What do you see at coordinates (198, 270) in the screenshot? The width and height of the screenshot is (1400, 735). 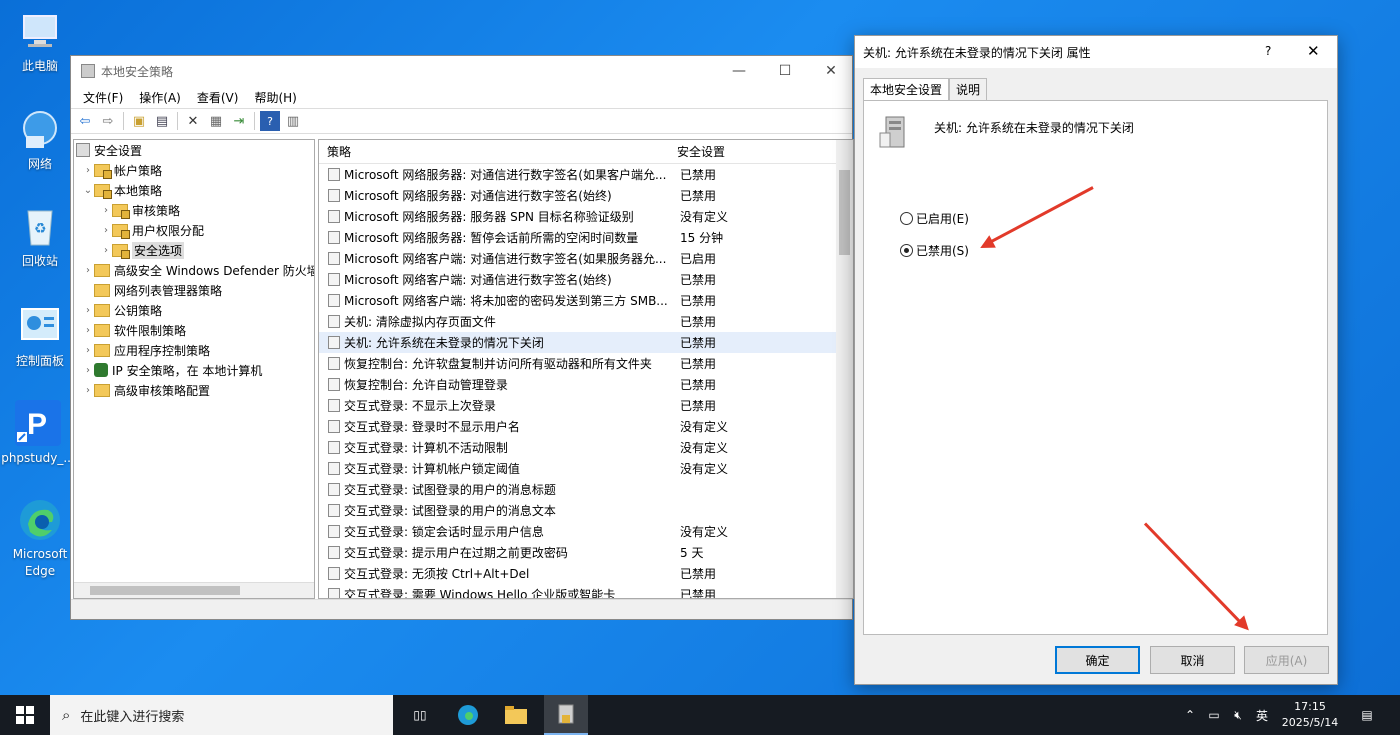 I see `tree-item-defender-firewall: › 高级安全 Windows Defender 防火墙` at bounding box center [198, 270].